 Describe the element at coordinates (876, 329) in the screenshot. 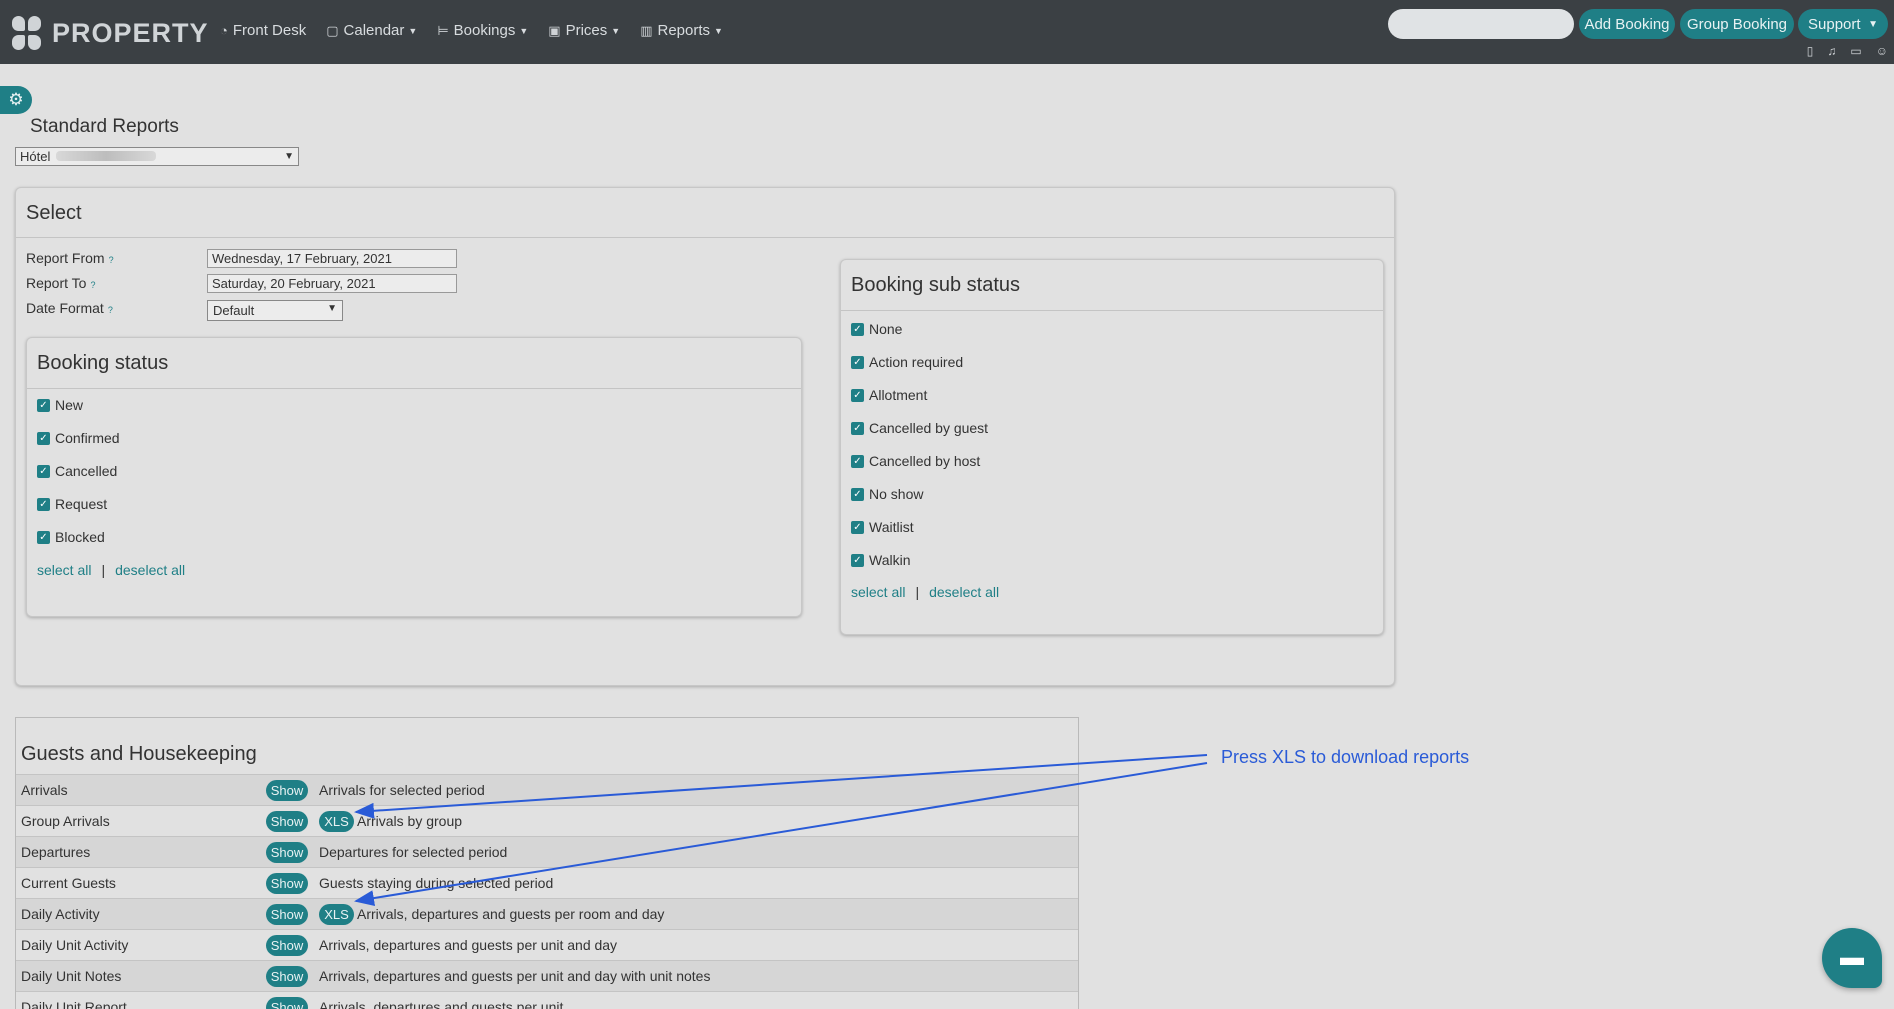

I see `checkbox-item: ✓ None` at that location.